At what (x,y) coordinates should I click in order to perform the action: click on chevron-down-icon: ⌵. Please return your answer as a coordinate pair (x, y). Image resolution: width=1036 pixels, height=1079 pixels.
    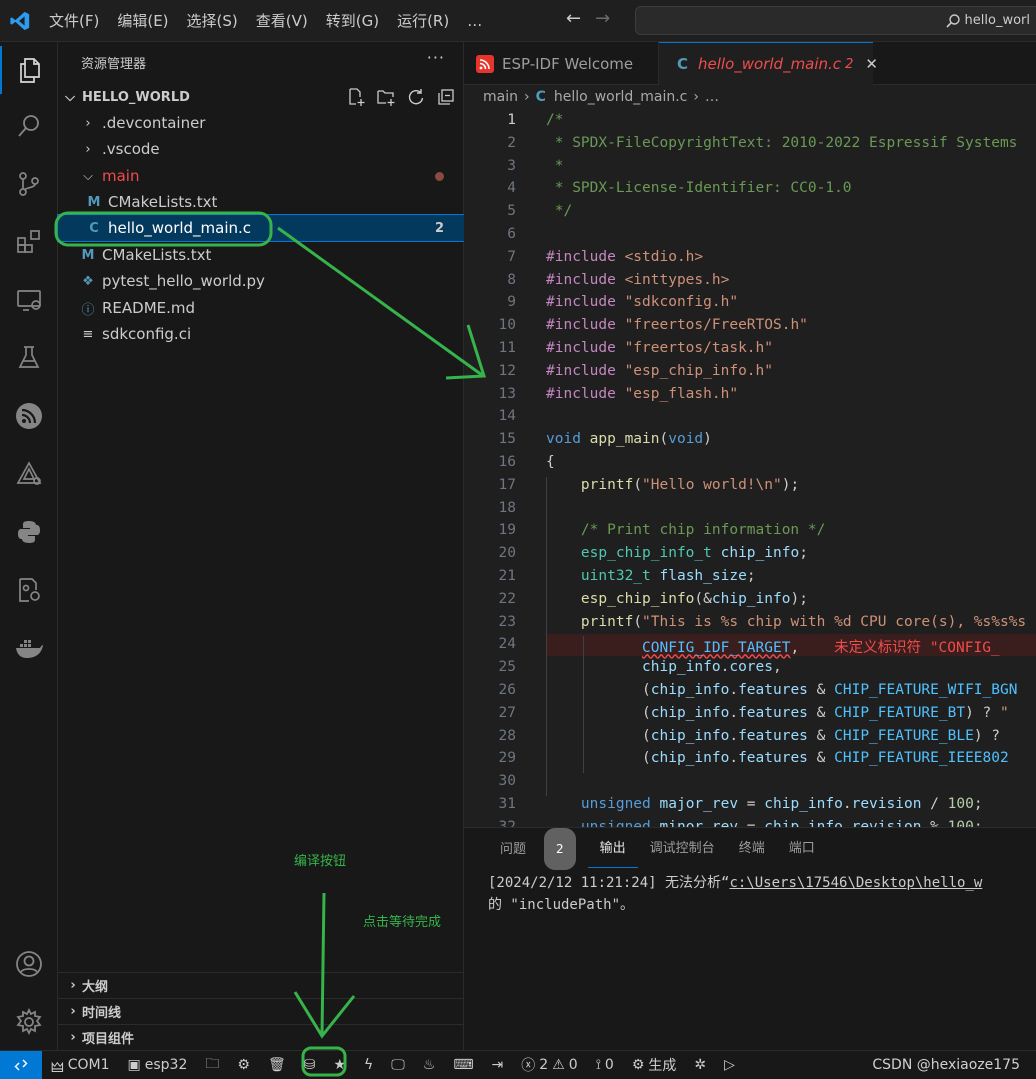
    Looking at the image, I should click on (70, 97).